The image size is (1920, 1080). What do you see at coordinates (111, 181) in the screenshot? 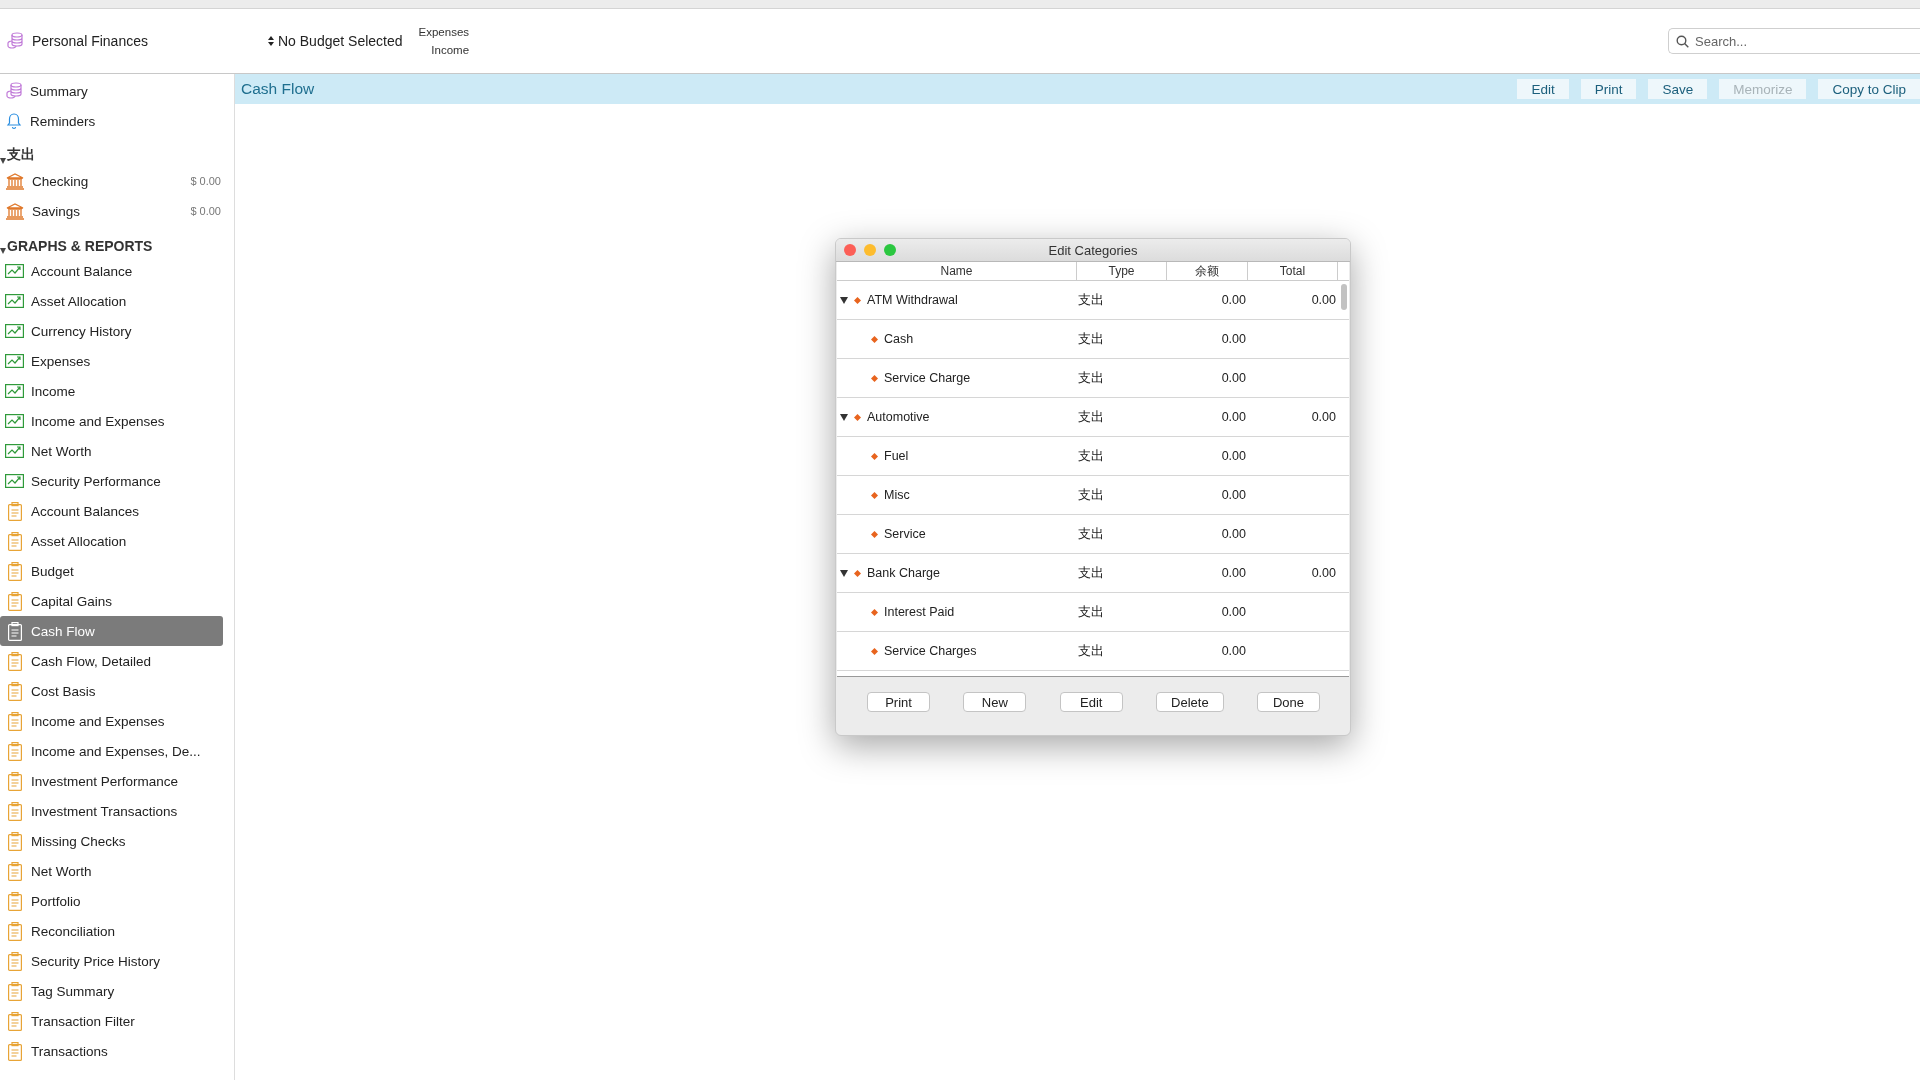
I see `sidebar-item: Checking $ 0.00` at bounding box center [111, 181].